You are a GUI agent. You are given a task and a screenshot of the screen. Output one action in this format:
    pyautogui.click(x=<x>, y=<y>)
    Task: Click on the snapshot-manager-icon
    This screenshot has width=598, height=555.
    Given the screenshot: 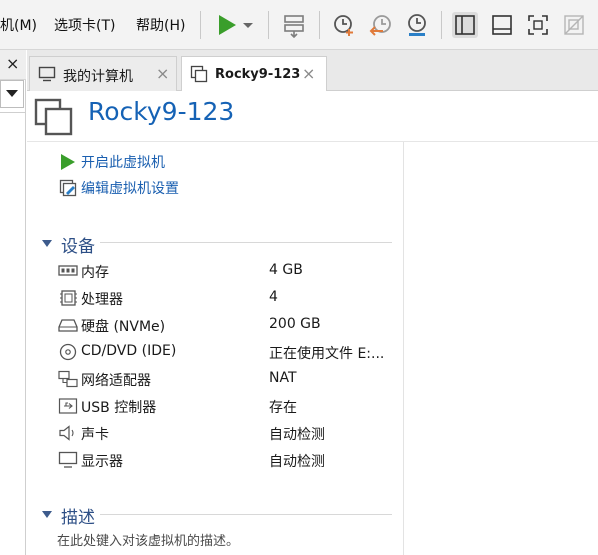 What is the action you would take?
    pyautogui.click(x=417, y=25)
    